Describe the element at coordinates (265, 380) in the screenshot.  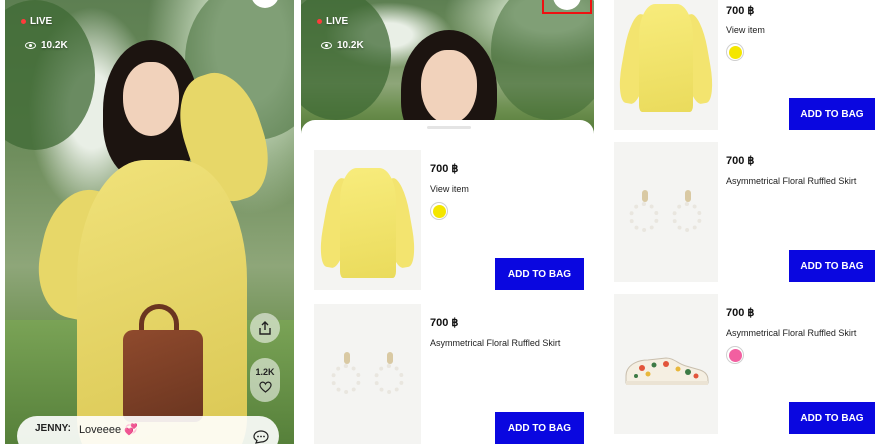
I see `like-button: 1.2K` at that location.